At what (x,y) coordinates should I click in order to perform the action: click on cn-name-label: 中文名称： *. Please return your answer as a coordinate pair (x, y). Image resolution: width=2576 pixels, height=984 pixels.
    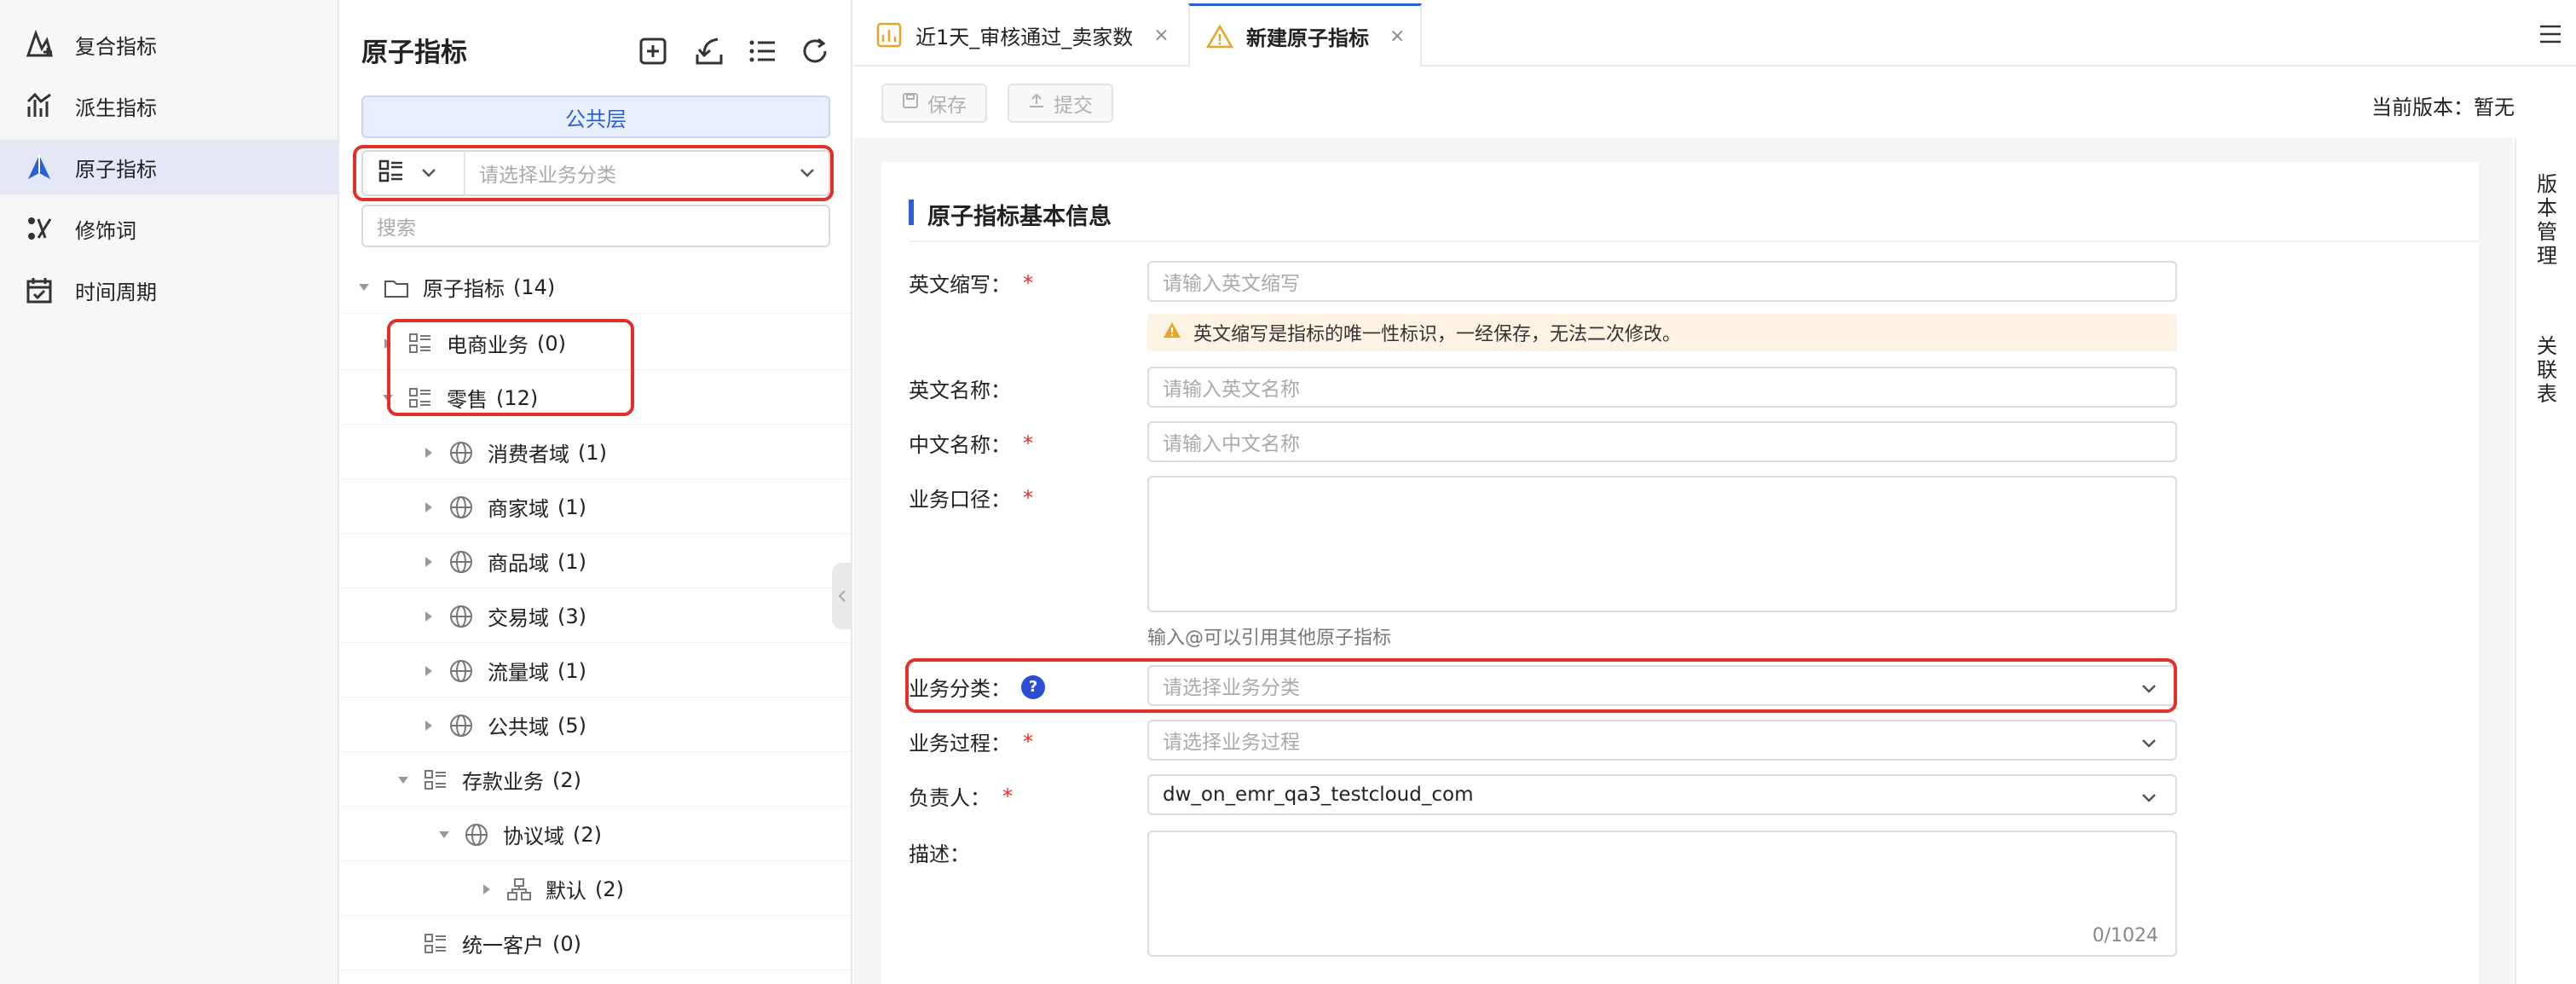
    Looking at the image, I should click on (971, 443).